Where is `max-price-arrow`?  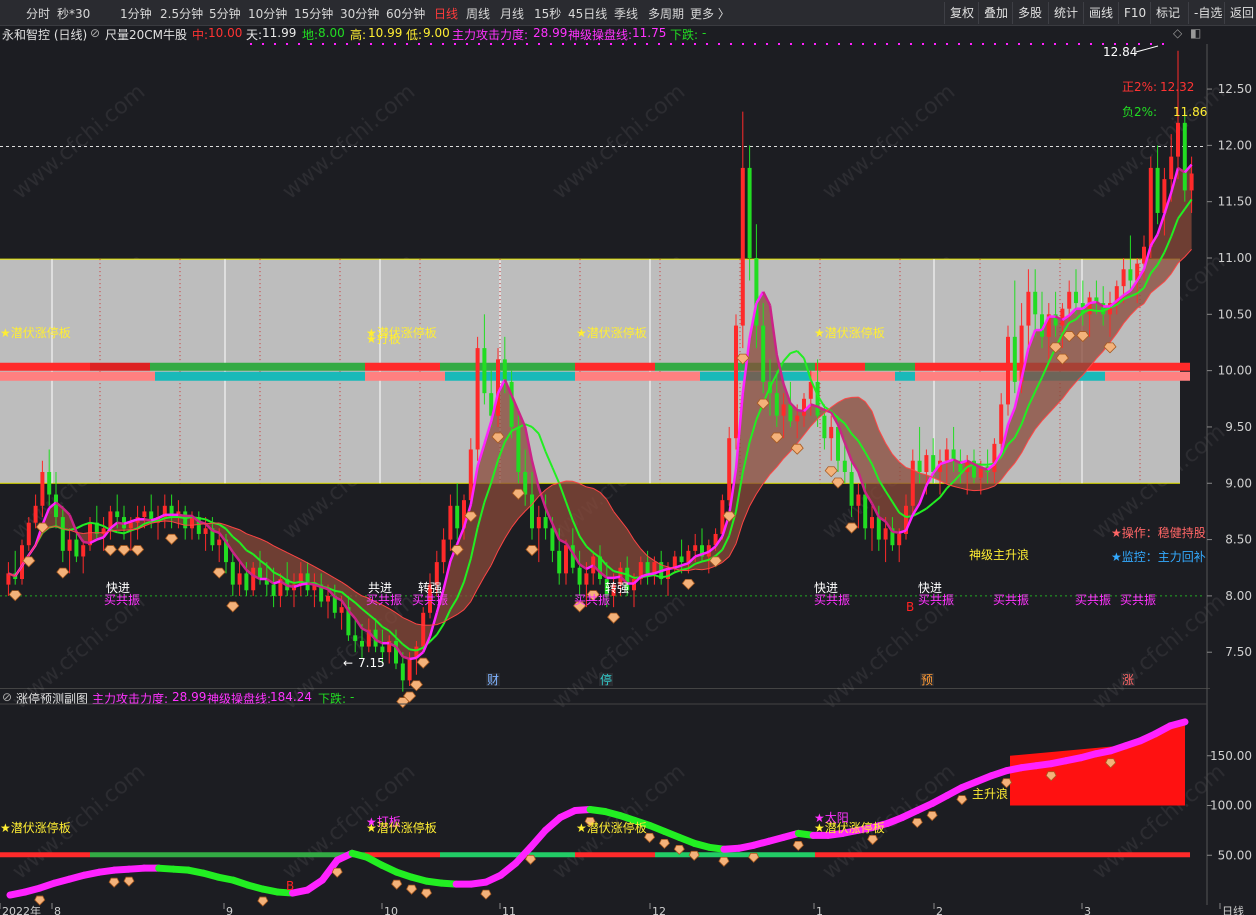 max-price-arrow is located at coordinates (1147, 49).